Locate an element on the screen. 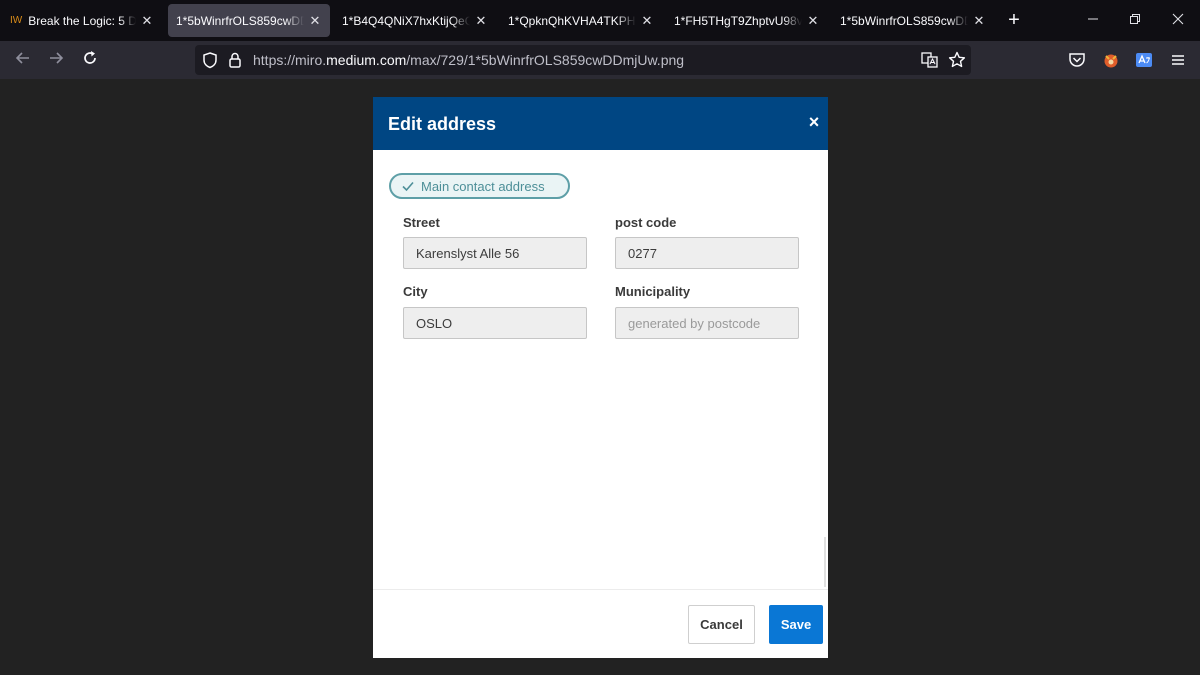  extension-icon is located at coordinates (1111, 60).